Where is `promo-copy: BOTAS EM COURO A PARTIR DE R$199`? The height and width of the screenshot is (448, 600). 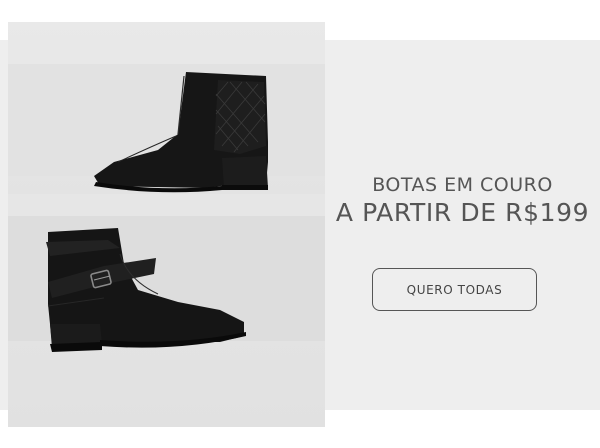
promo-copy: BOTAS EM COURO A PARTIR DE R$199 is located at coordinates (462, 200).